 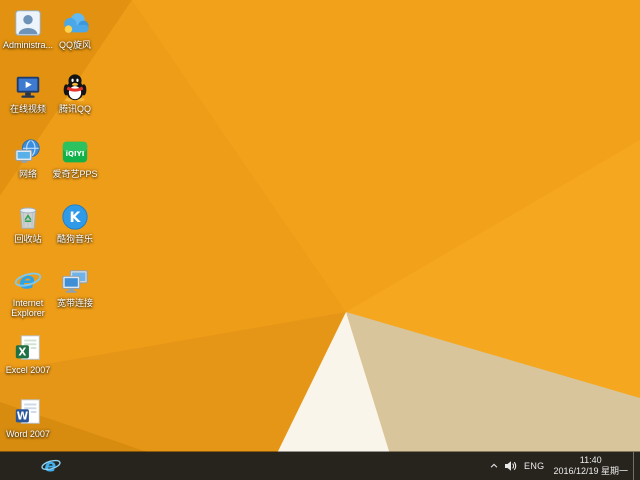 I want to click on icon-label: 爱奇艺PPS, so click(x=75, y=174).